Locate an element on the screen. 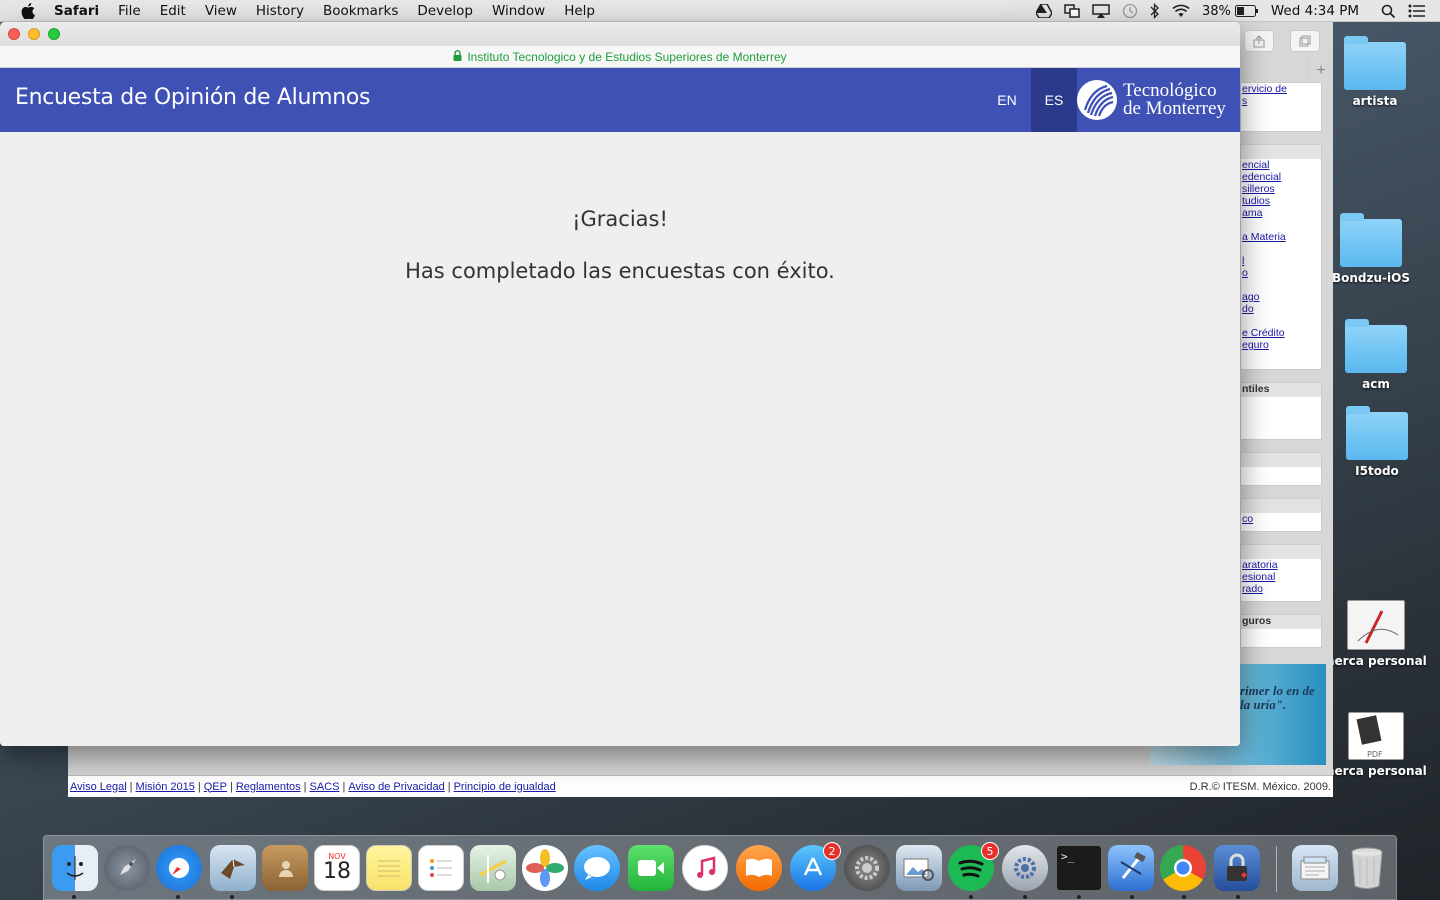 This screenshot has height=900, width=1440. xcode-icon is located at coordinates (1131, 868).